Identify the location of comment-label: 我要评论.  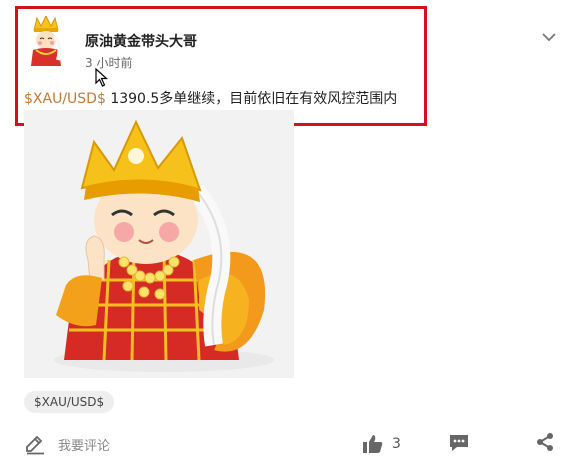
(84, 446).